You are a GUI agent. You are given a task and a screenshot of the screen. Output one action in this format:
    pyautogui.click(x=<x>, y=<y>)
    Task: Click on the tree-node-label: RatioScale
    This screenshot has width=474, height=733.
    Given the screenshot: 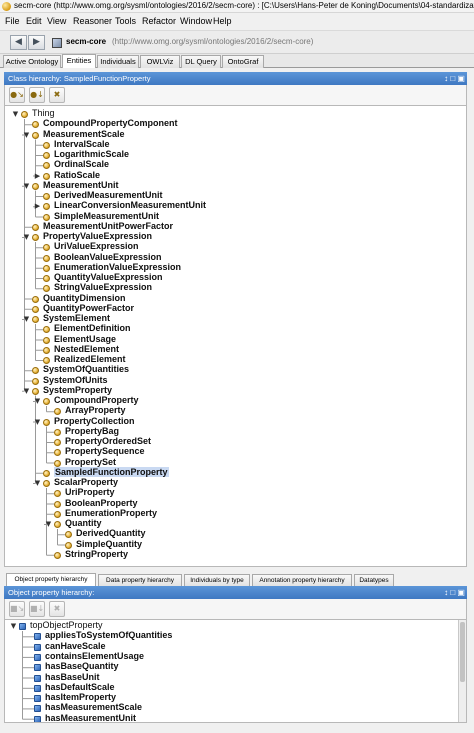 What is the action you would take?
    pyautogui.click(x=77, y=174)
    